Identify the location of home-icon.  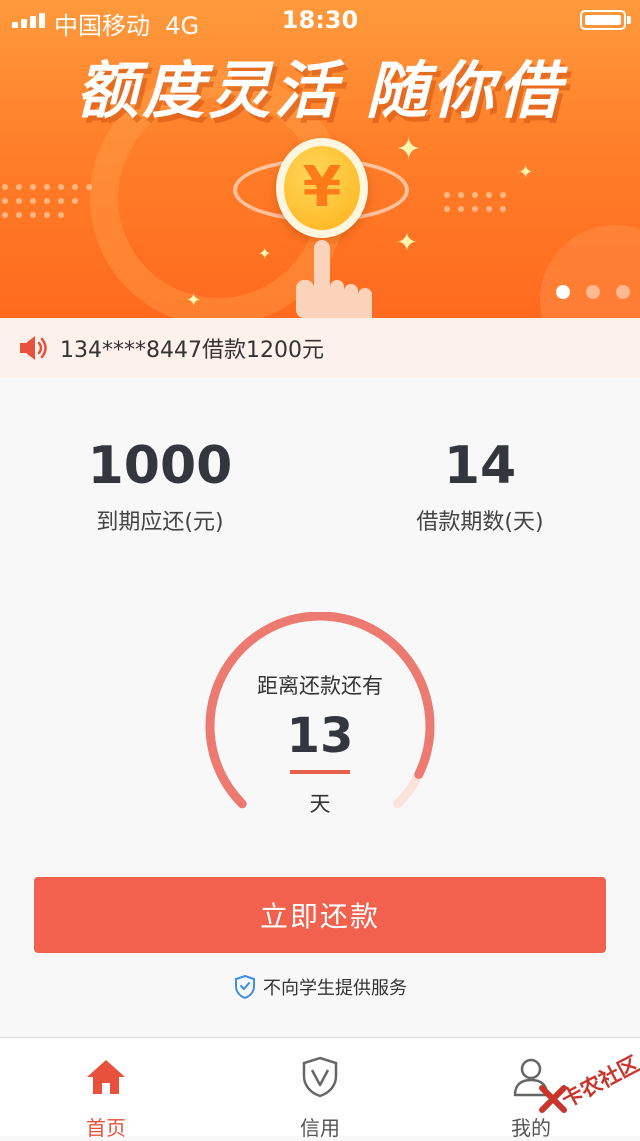
(106, 1077).